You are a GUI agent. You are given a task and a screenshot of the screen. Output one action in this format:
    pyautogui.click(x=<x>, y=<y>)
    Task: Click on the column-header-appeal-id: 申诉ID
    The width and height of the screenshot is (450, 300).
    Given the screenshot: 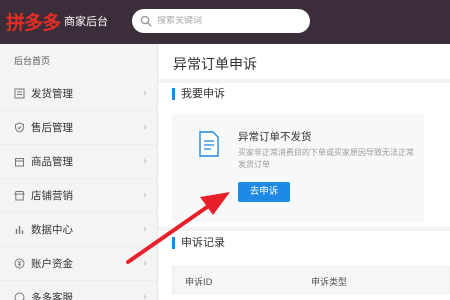 What is the action you would take?
    pyautogui.click(x=199, y=281)
    